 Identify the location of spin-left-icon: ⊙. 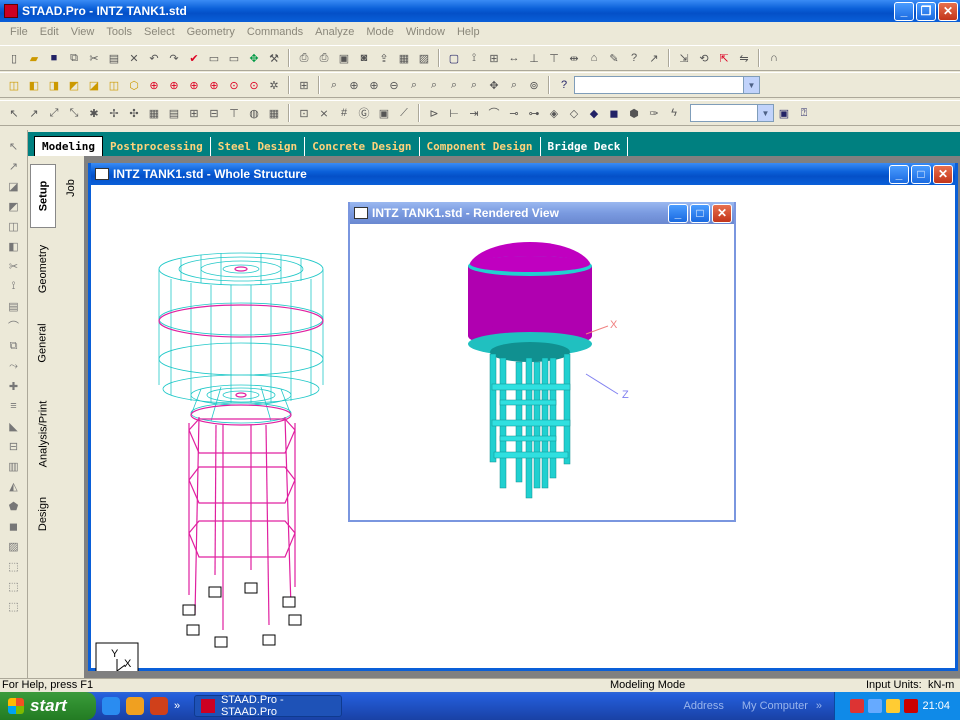
(234, 85).